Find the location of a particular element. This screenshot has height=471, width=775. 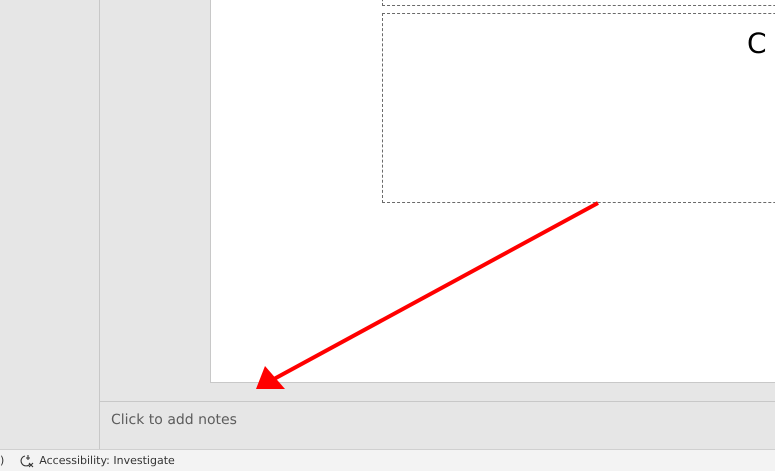

placeholder-text: C is located at coordinates (757, 44).